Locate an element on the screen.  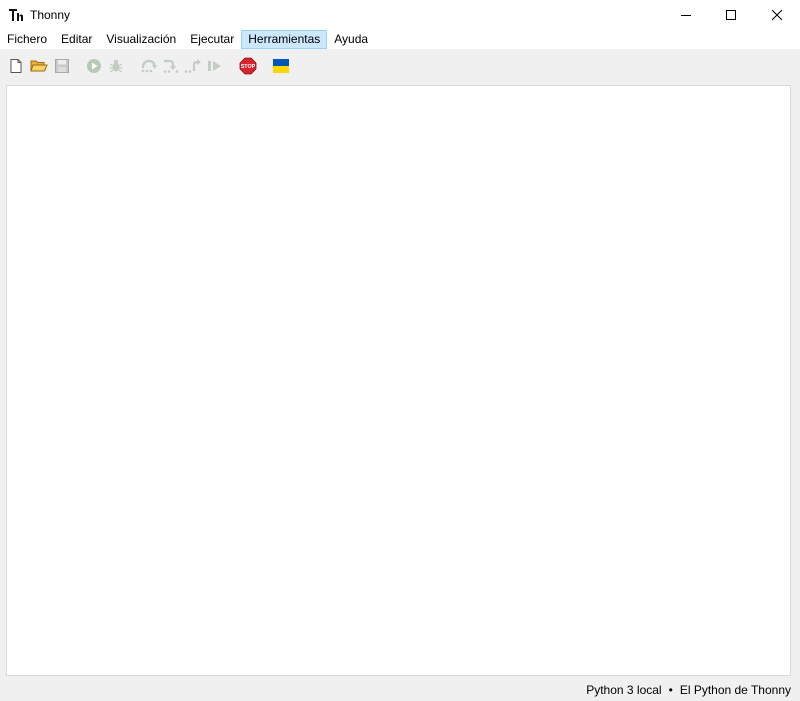
minimize-button is located at coordinates (686, 15).